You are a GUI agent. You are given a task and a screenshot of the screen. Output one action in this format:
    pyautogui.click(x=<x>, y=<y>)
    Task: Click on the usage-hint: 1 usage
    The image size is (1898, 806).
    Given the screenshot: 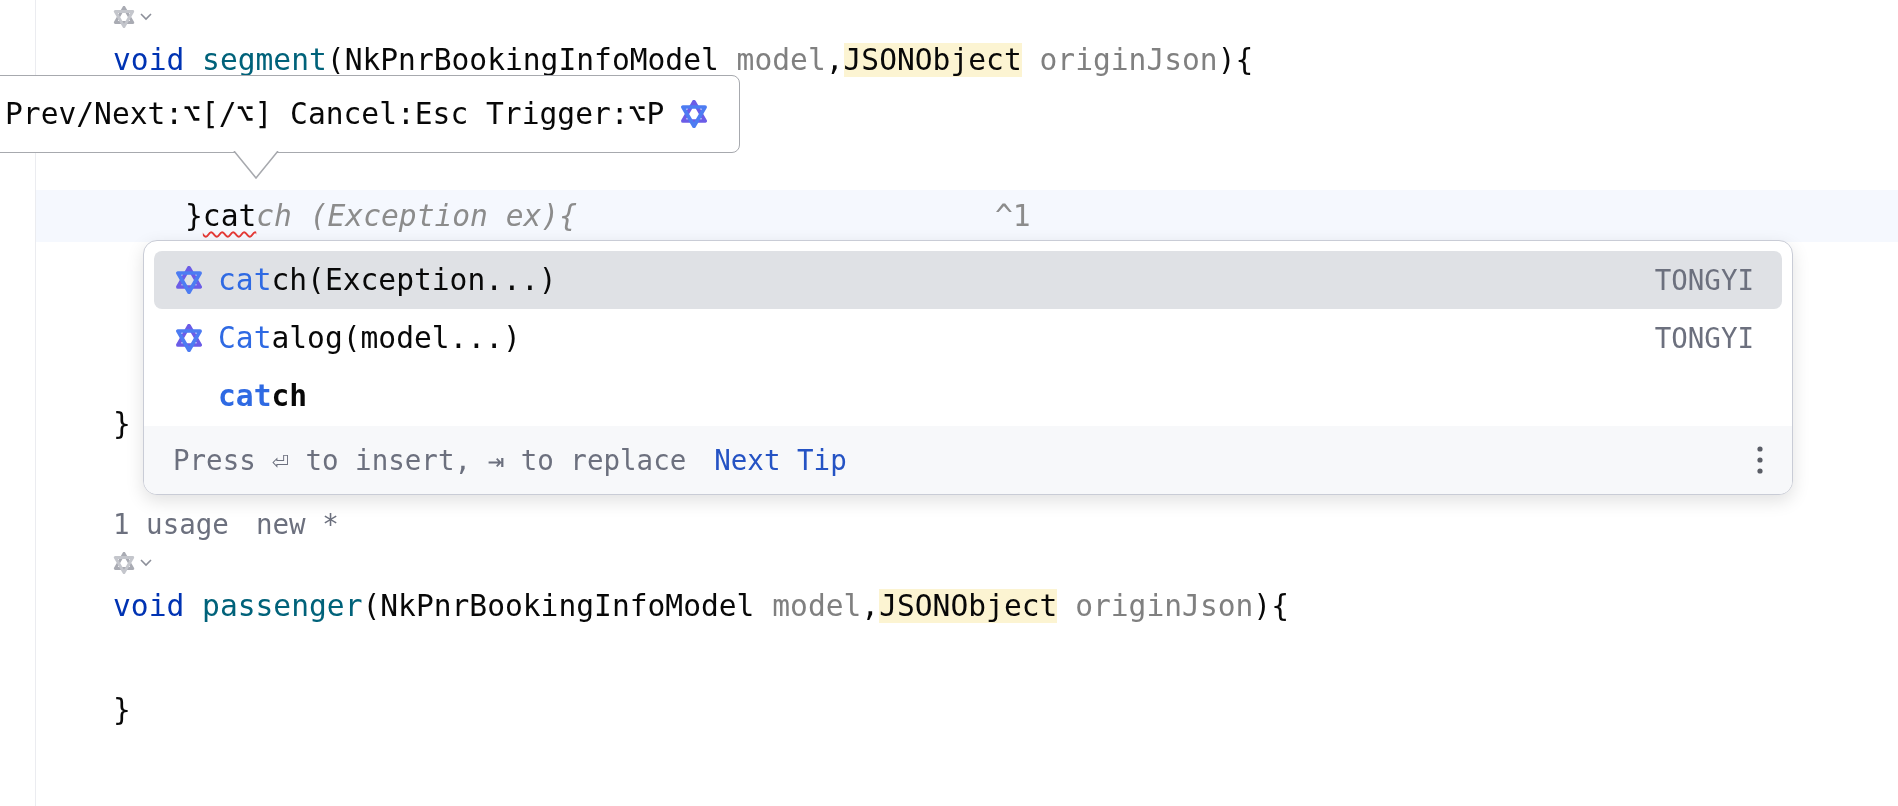 What is the action you would take?
    pyautogui.click(x=171, y=524)
    